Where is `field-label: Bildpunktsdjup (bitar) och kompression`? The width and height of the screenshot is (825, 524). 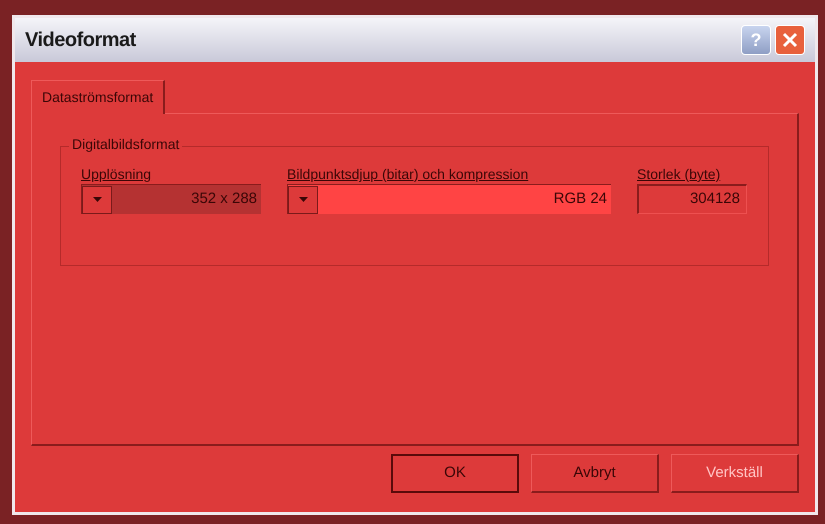
field-label: Bildpunktsdjup (bitar) och kompression is located at coordinates (408, 174).